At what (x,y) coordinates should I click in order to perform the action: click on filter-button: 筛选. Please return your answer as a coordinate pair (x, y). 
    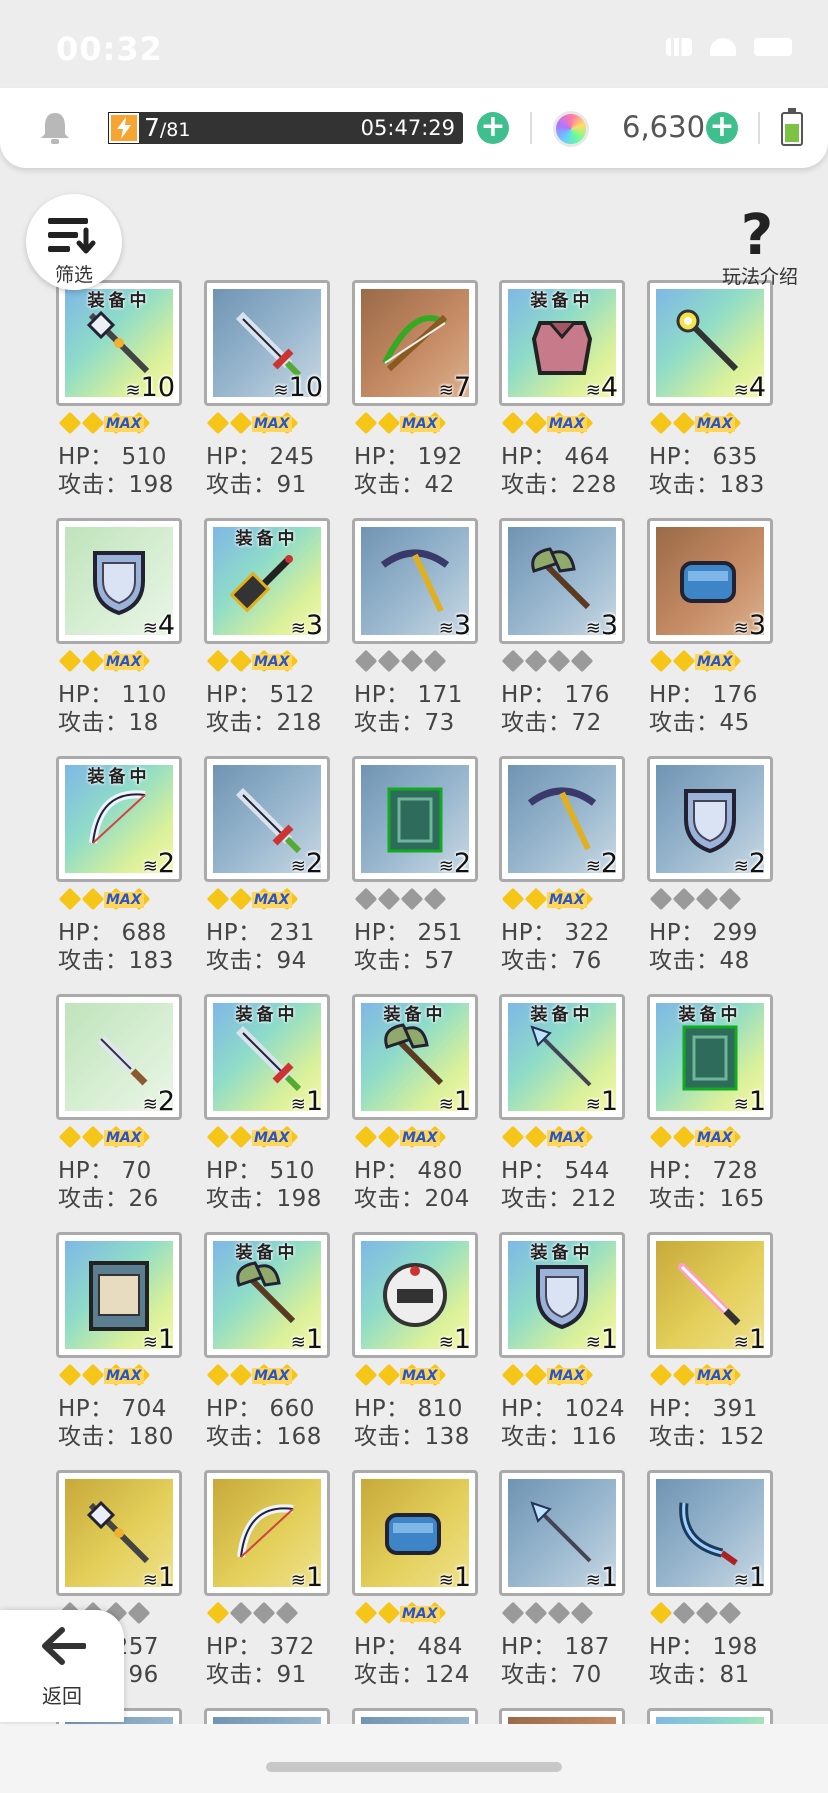
    Looking at the image, I should click on (74, 242).